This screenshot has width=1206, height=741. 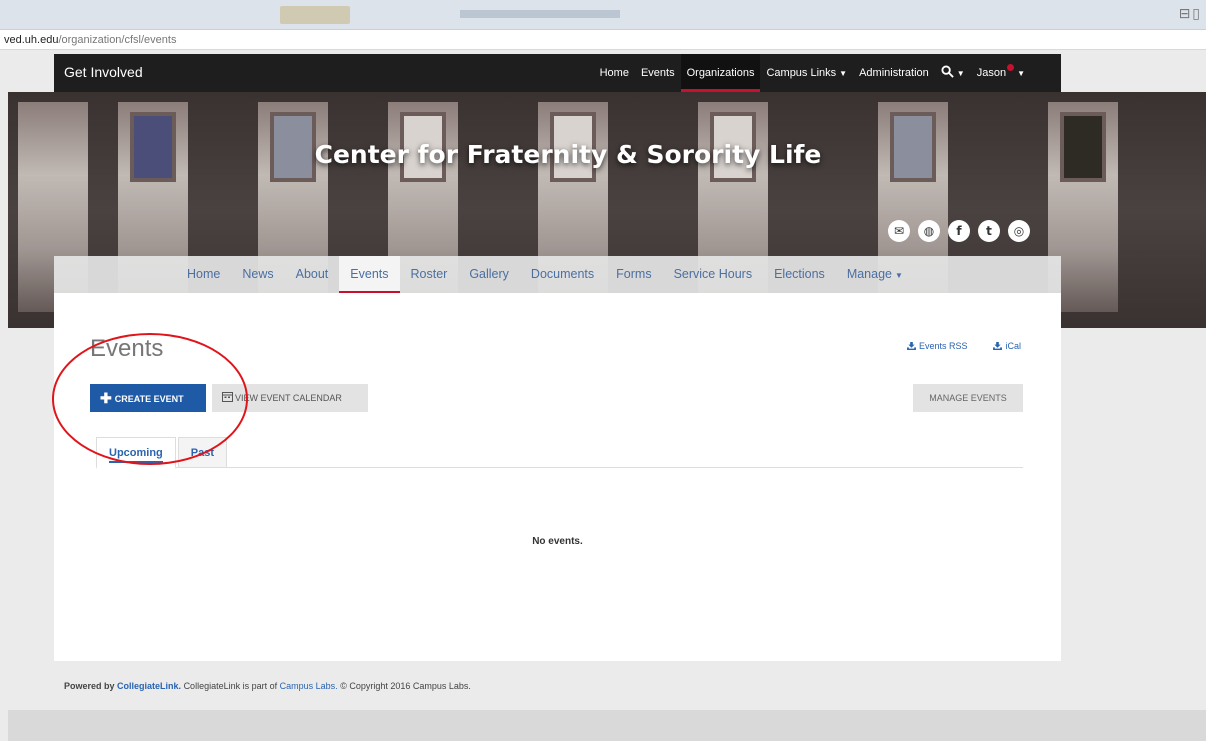 I want to click on empty-state-message: No events., so click(x=557, y=541).